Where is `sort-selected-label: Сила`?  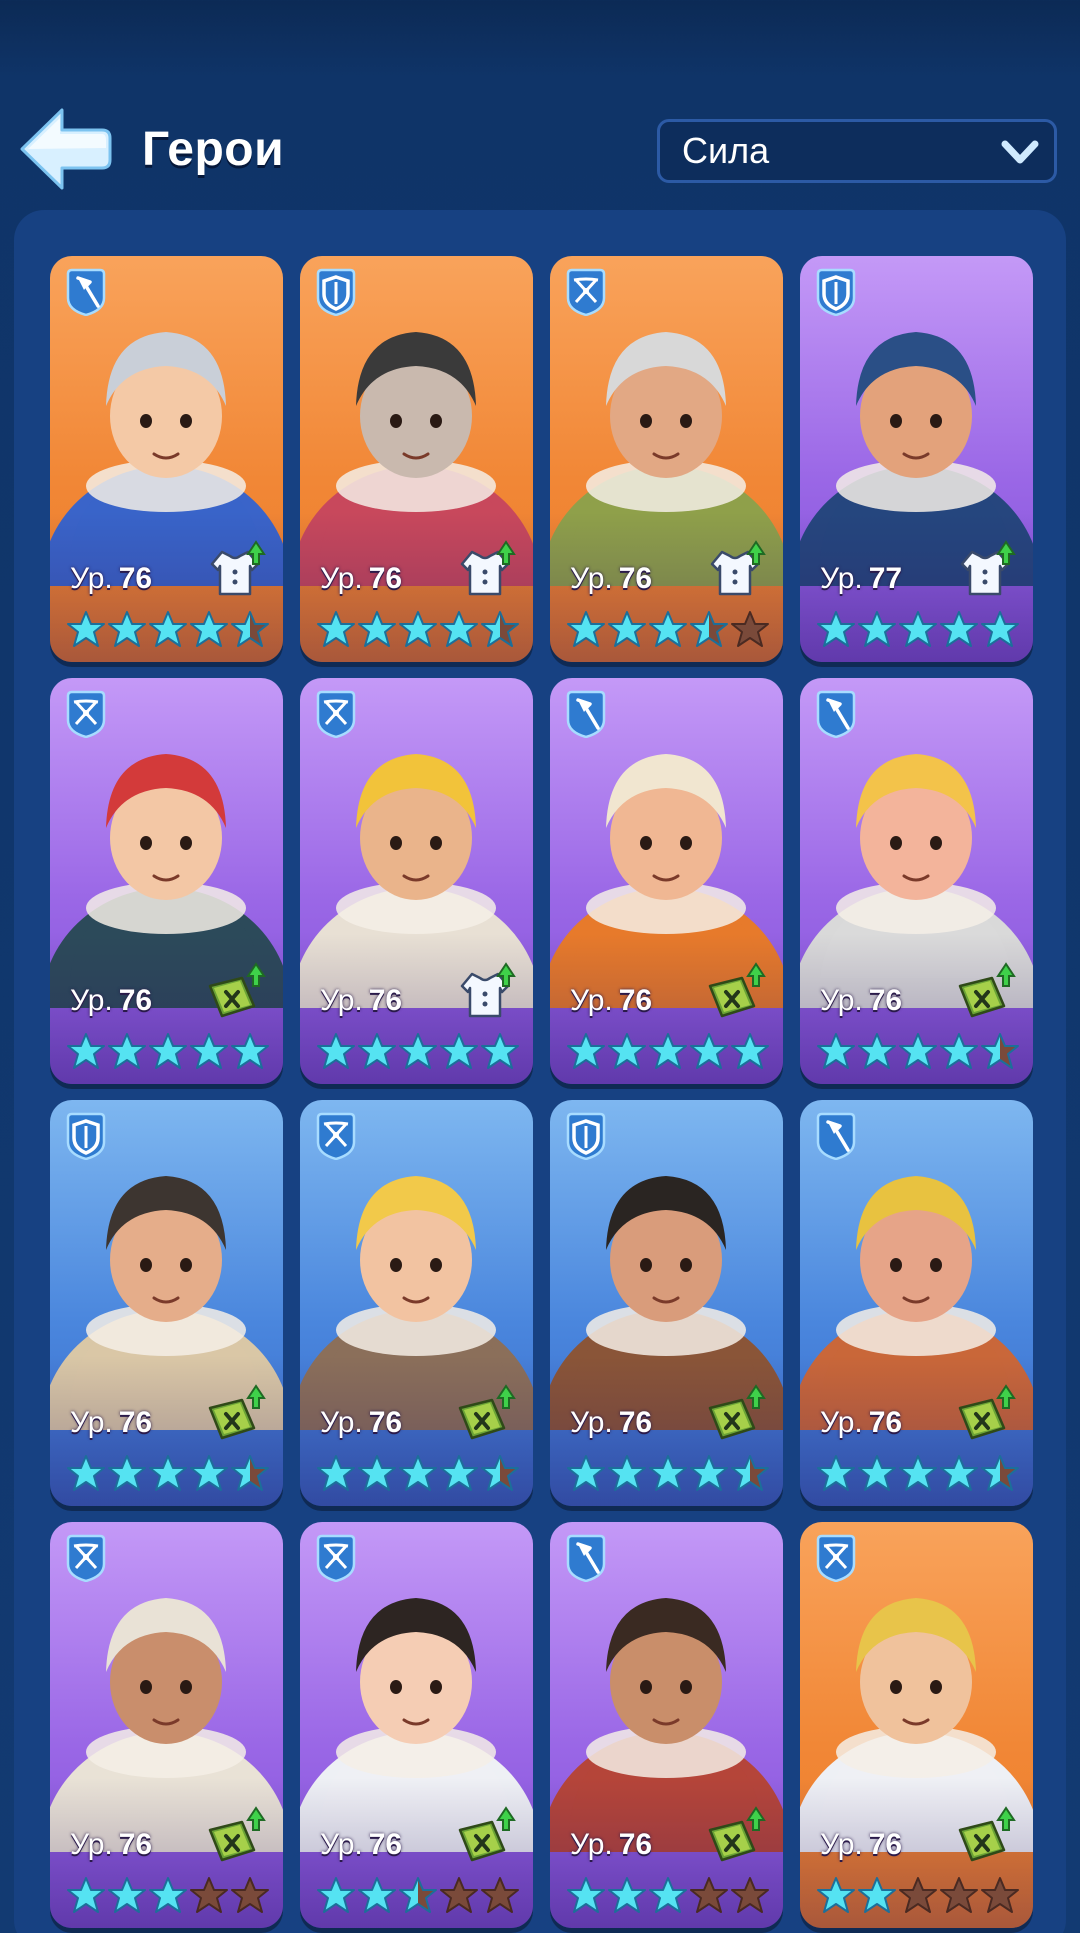 sort-selected-label: Сила is located at coordinates (726, 150).